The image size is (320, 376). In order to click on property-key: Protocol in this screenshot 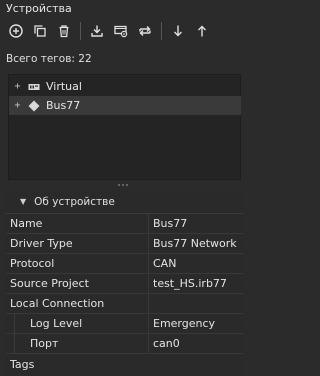, I will do `click(32, 263)`.